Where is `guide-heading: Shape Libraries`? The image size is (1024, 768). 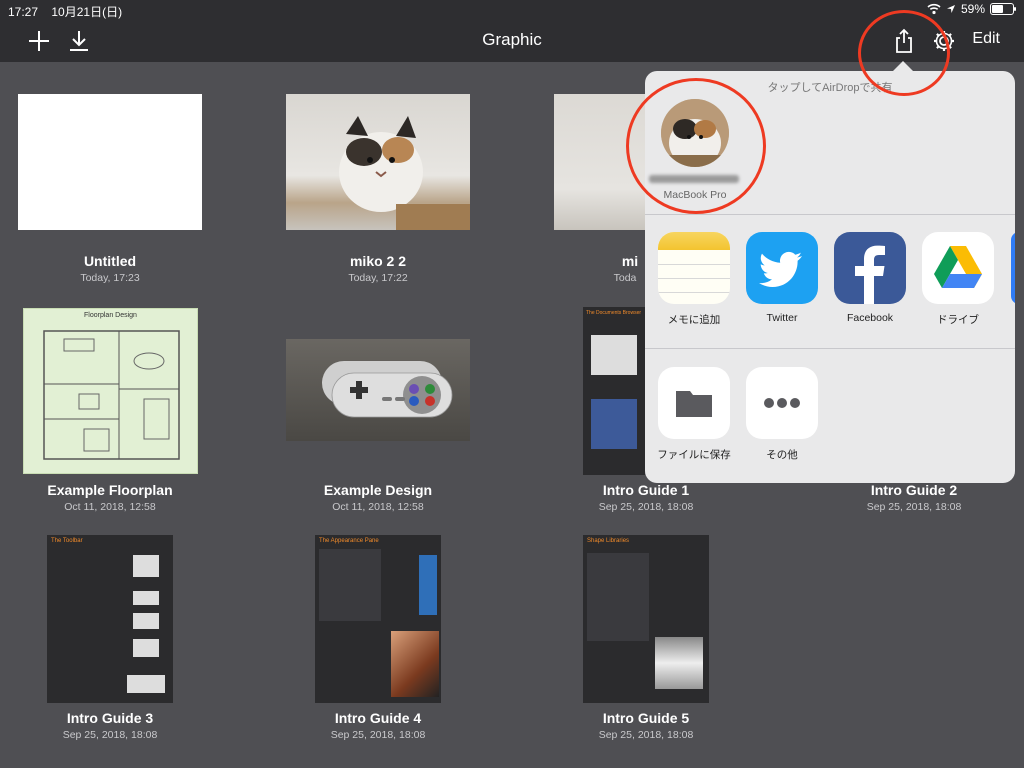 guide-heading: Shape Libraries is located at coordinates (608, 541).